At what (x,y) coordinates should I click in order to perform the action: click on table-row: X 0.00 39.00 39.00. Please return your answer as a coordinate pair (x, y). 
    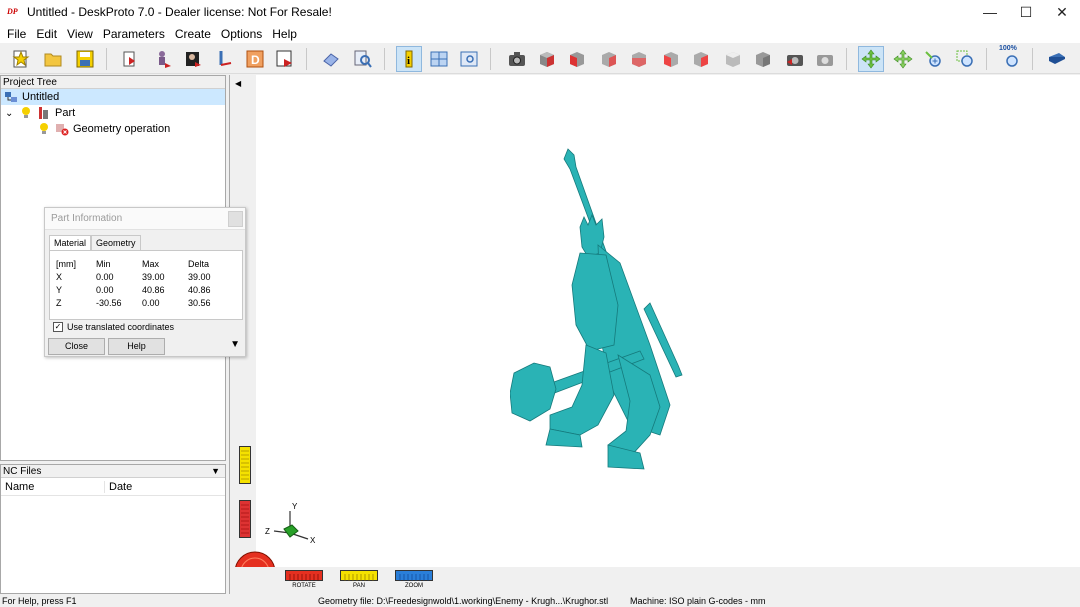
    Looking at the image, I should click on (146, 276).